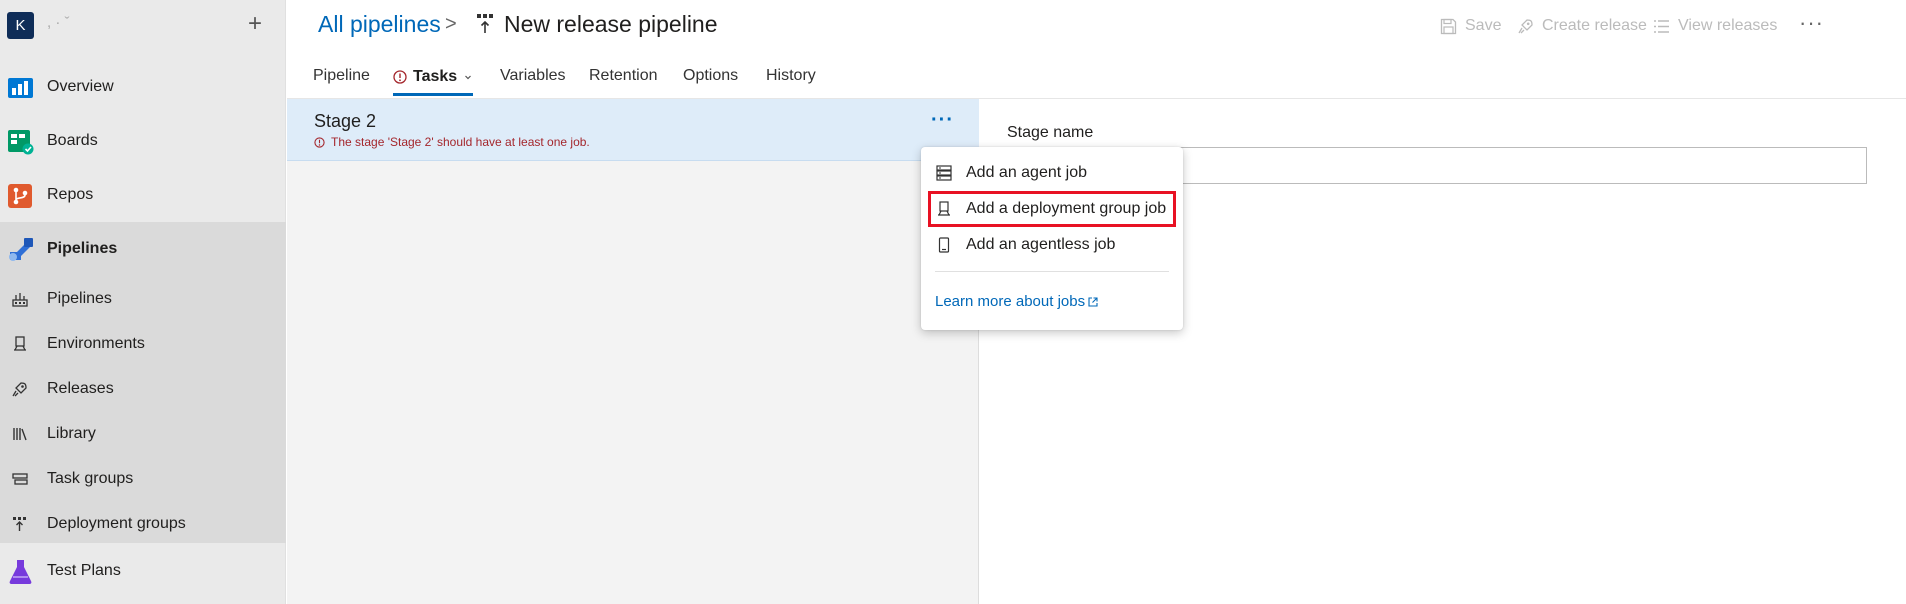 Image resolution: width=1906 pixels, height=604 pixels. What do you see at coordinates (80, 388) in the screenshot?
I see `subnav-item-label: Releases` at bounding box center [80, 388].